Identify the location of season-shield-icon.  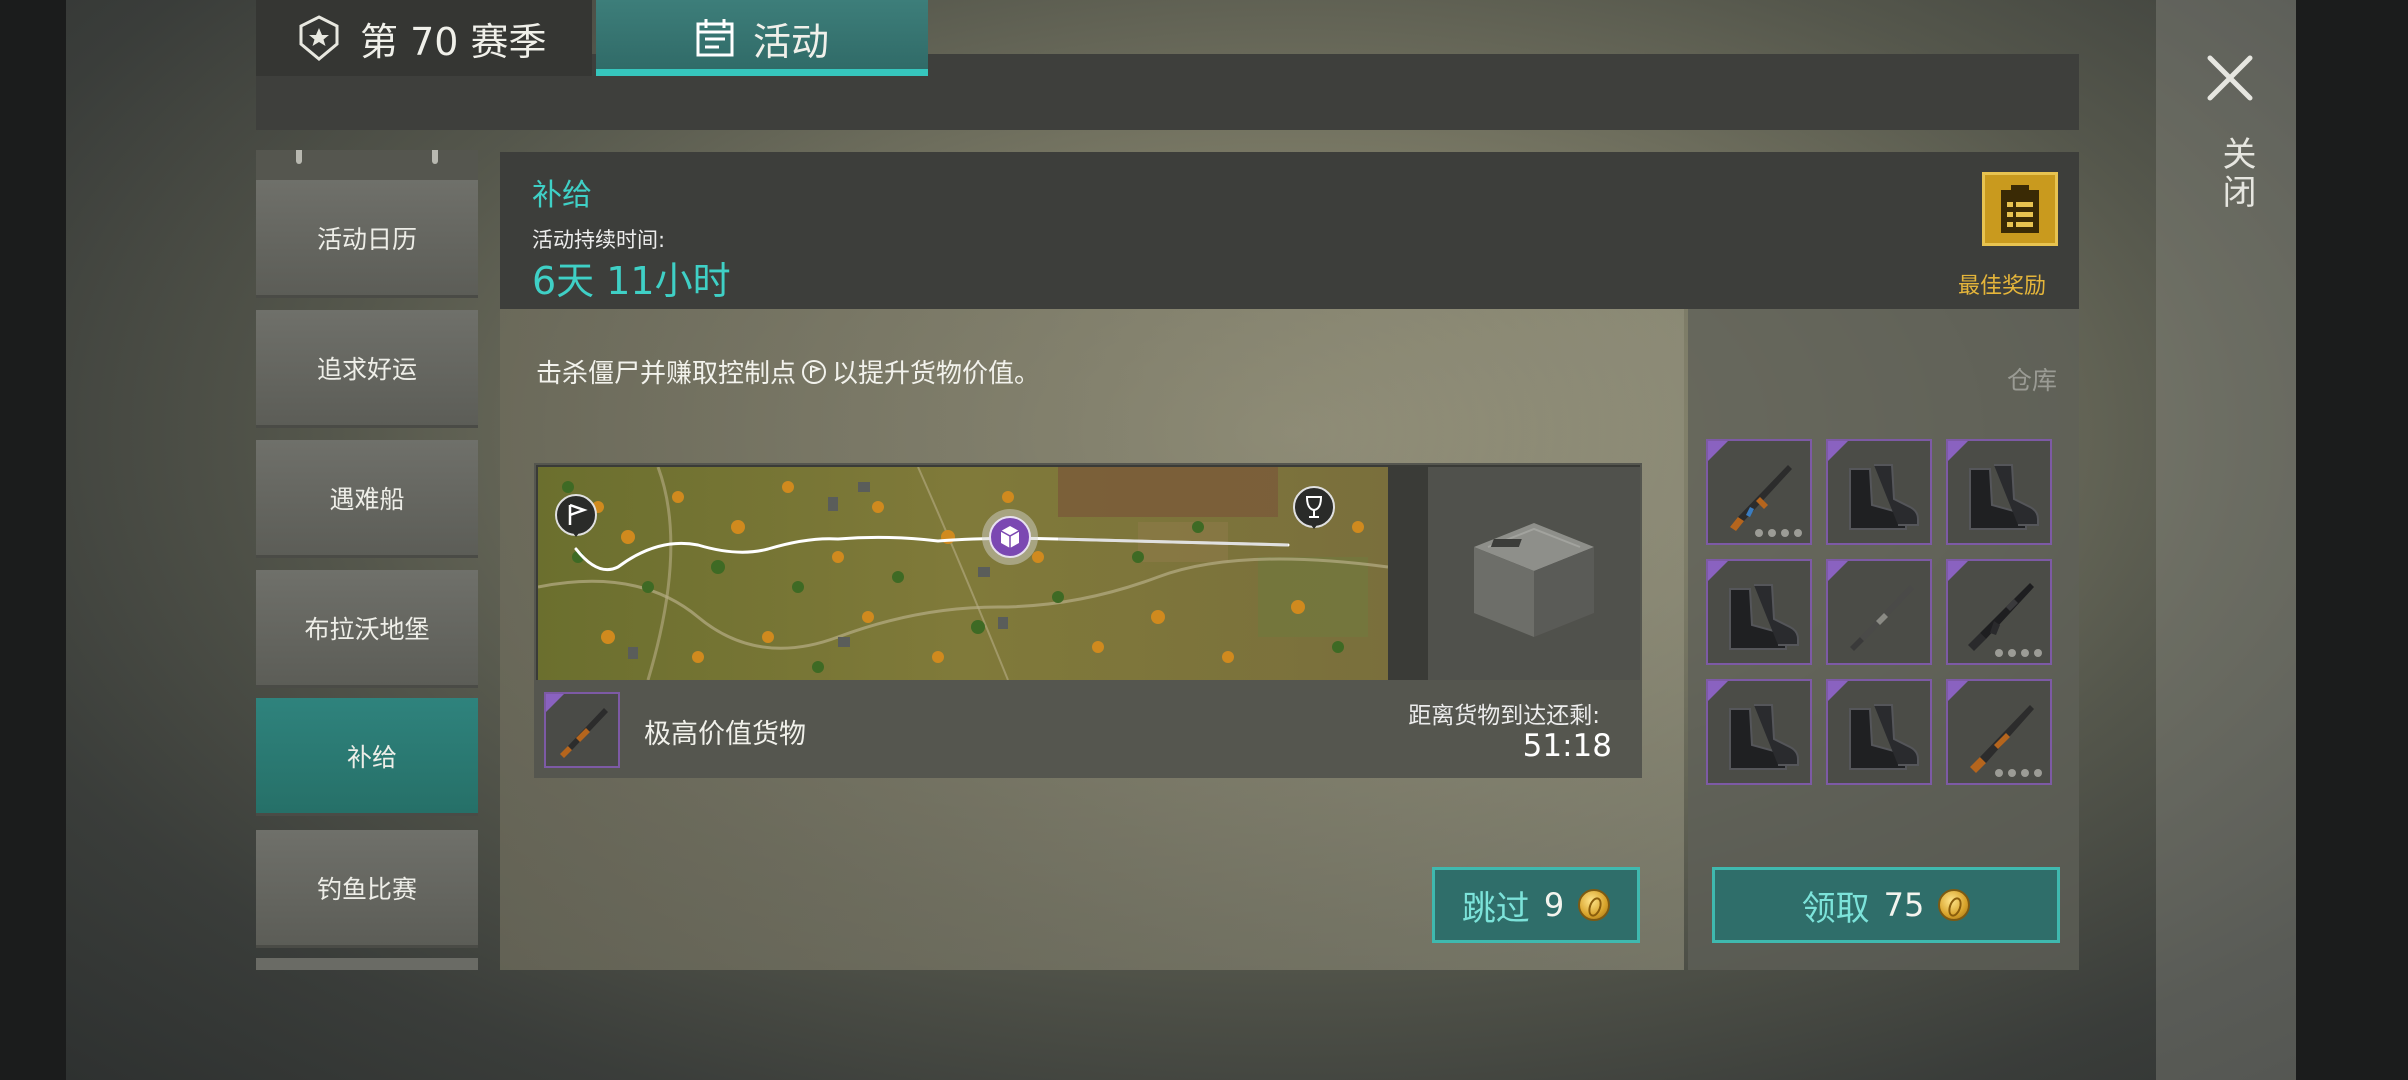
(319, 38).